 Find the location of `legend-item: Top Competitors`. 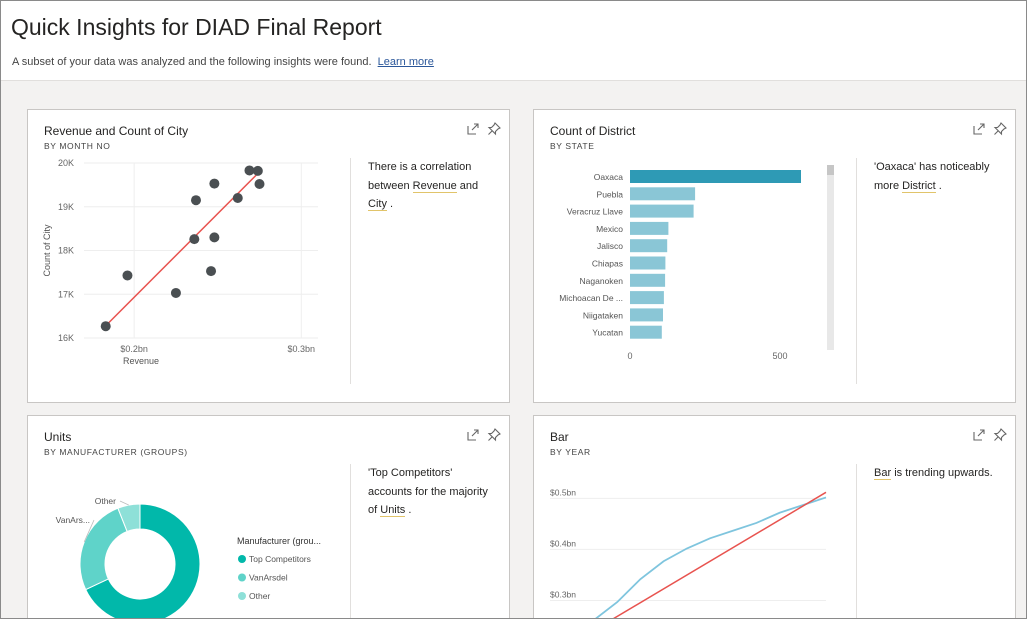

legend-item: Top Competitors is located at coordinates (280, 559).